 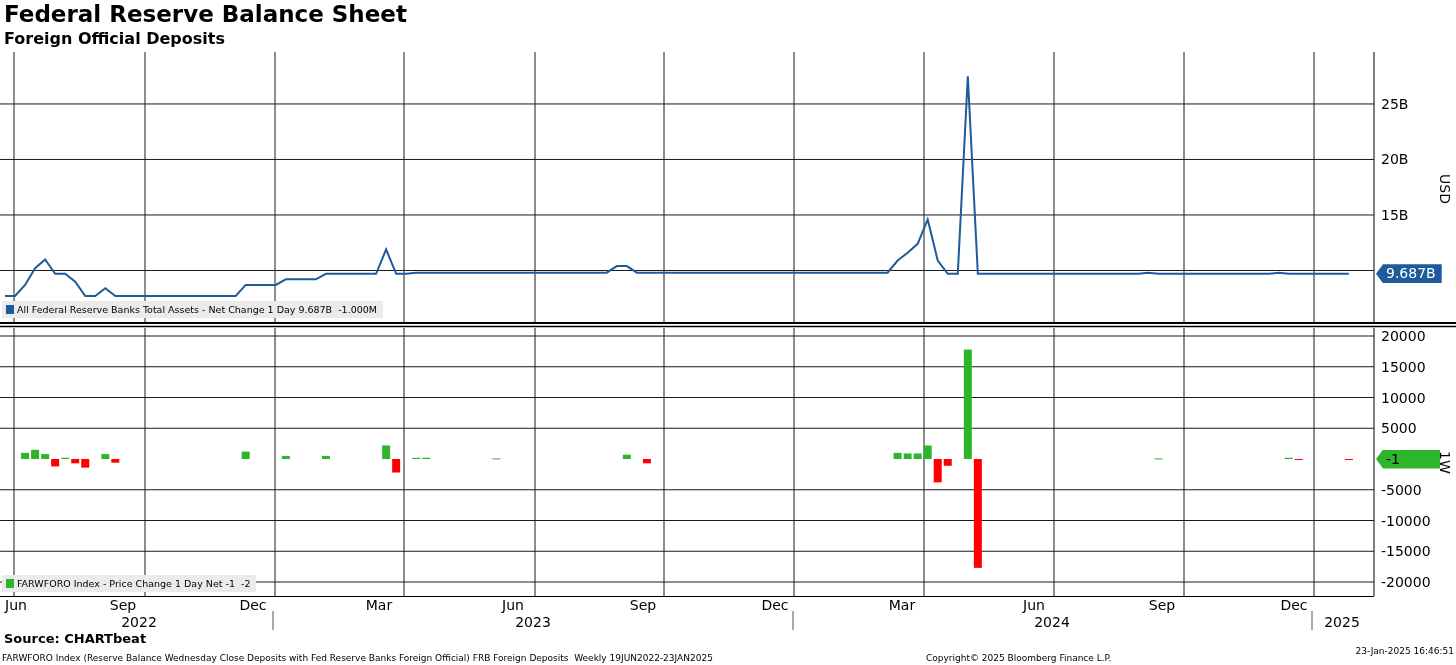 I want to click on year-label: 2022, so click(x=139, y=622).